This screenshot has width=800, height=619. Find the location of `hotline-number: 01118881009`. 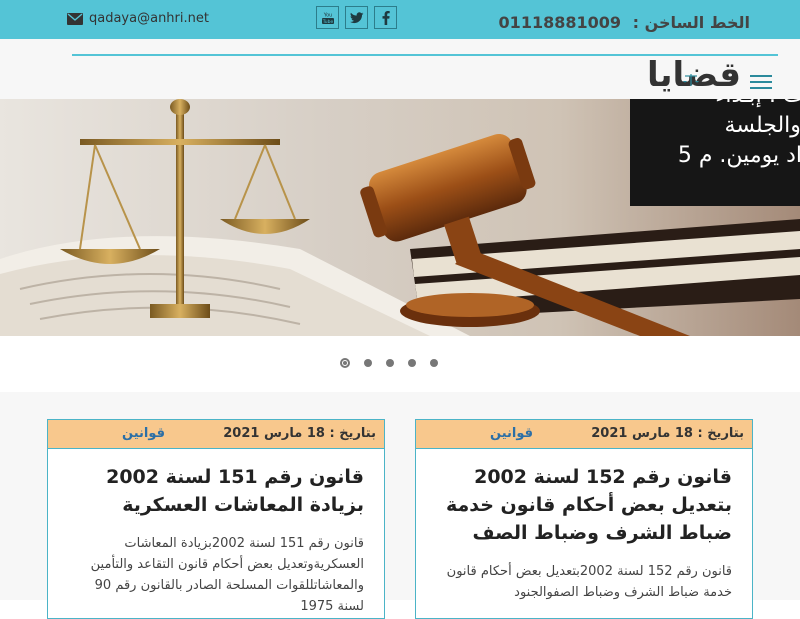

hotline-number: 01118881009 is located at coordinates (560, 22).